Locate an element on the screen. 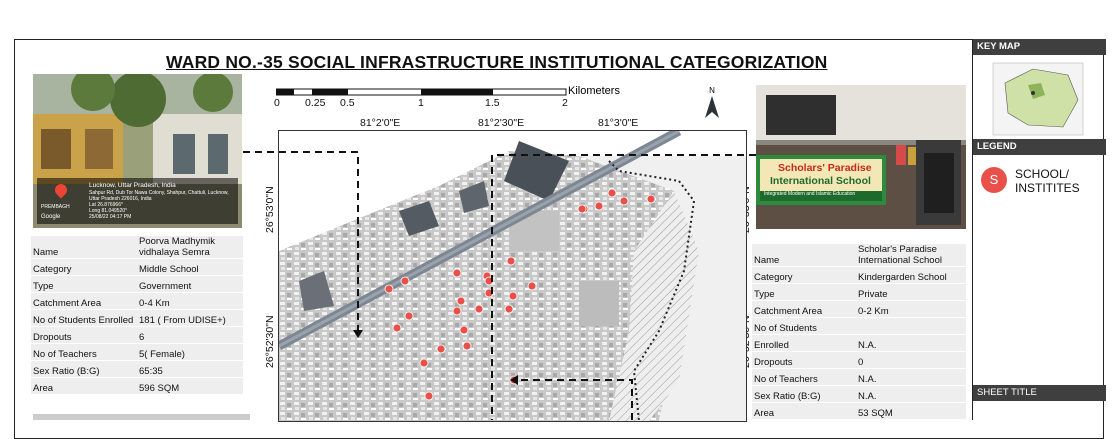 This screenshot has height=439, width=1119. right_school-row: Area 53 SQM is located at coordinates (859, 411).